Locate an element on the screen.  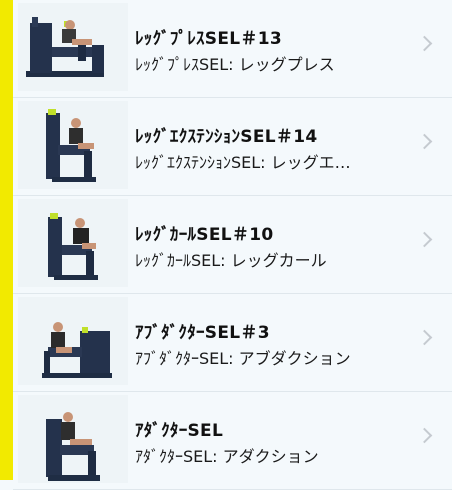
item-subtitle: ｱﾀﾞｸﾀｰSEL: アダクション is located at coordinates (227, 456).